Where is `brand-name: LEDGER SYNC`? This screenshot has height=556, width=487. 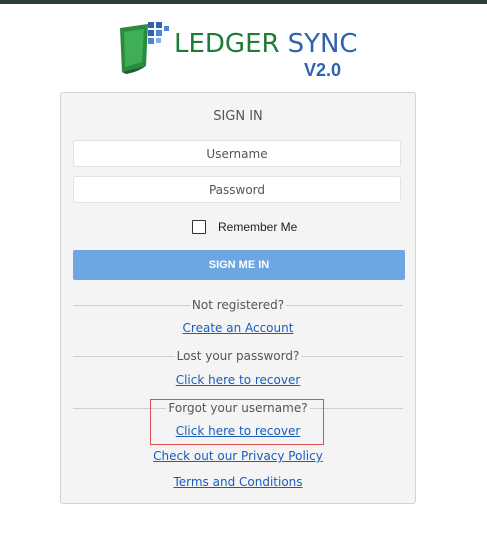 brand-name: LEDGER SYNC is located at coordinates (266, 44).